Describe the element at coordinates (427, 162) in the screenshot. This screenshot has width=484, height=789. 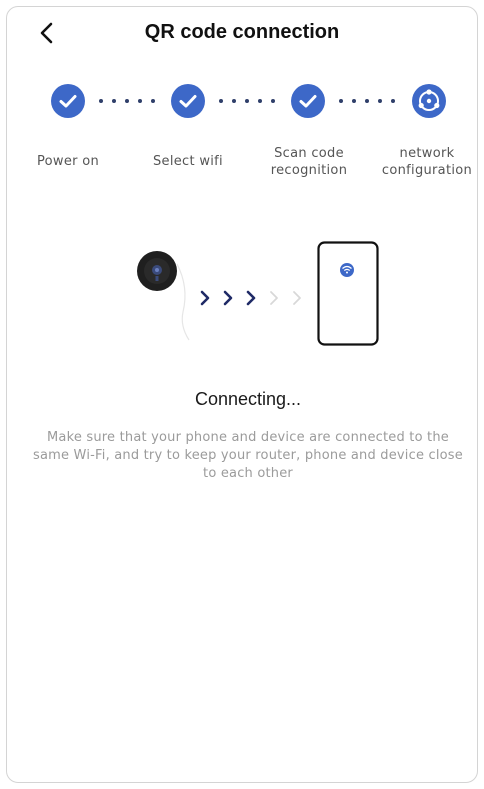
I see `step-label-network-config: network configuration` at that location.